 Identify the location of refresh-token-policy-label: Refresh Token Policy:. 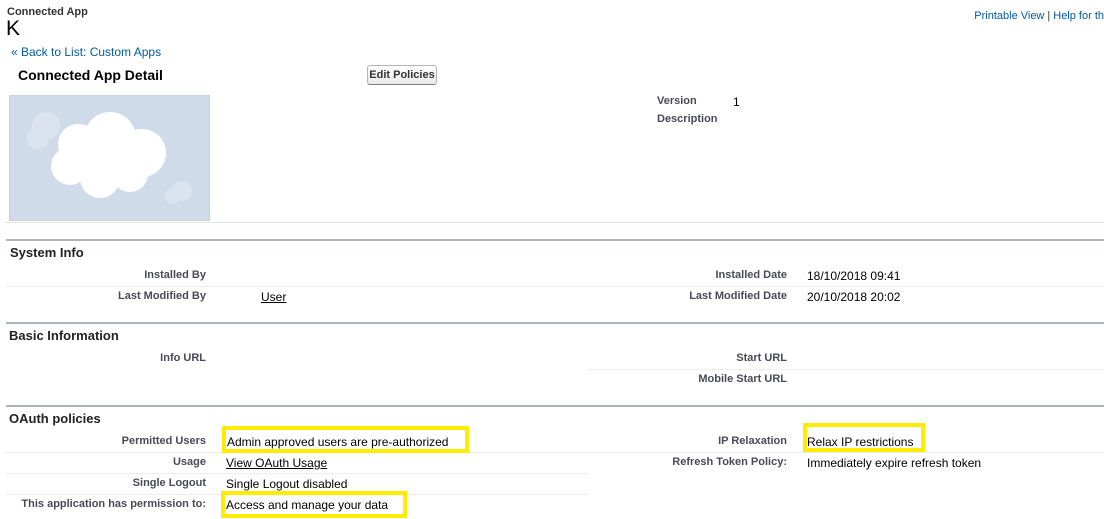
(729, 462).